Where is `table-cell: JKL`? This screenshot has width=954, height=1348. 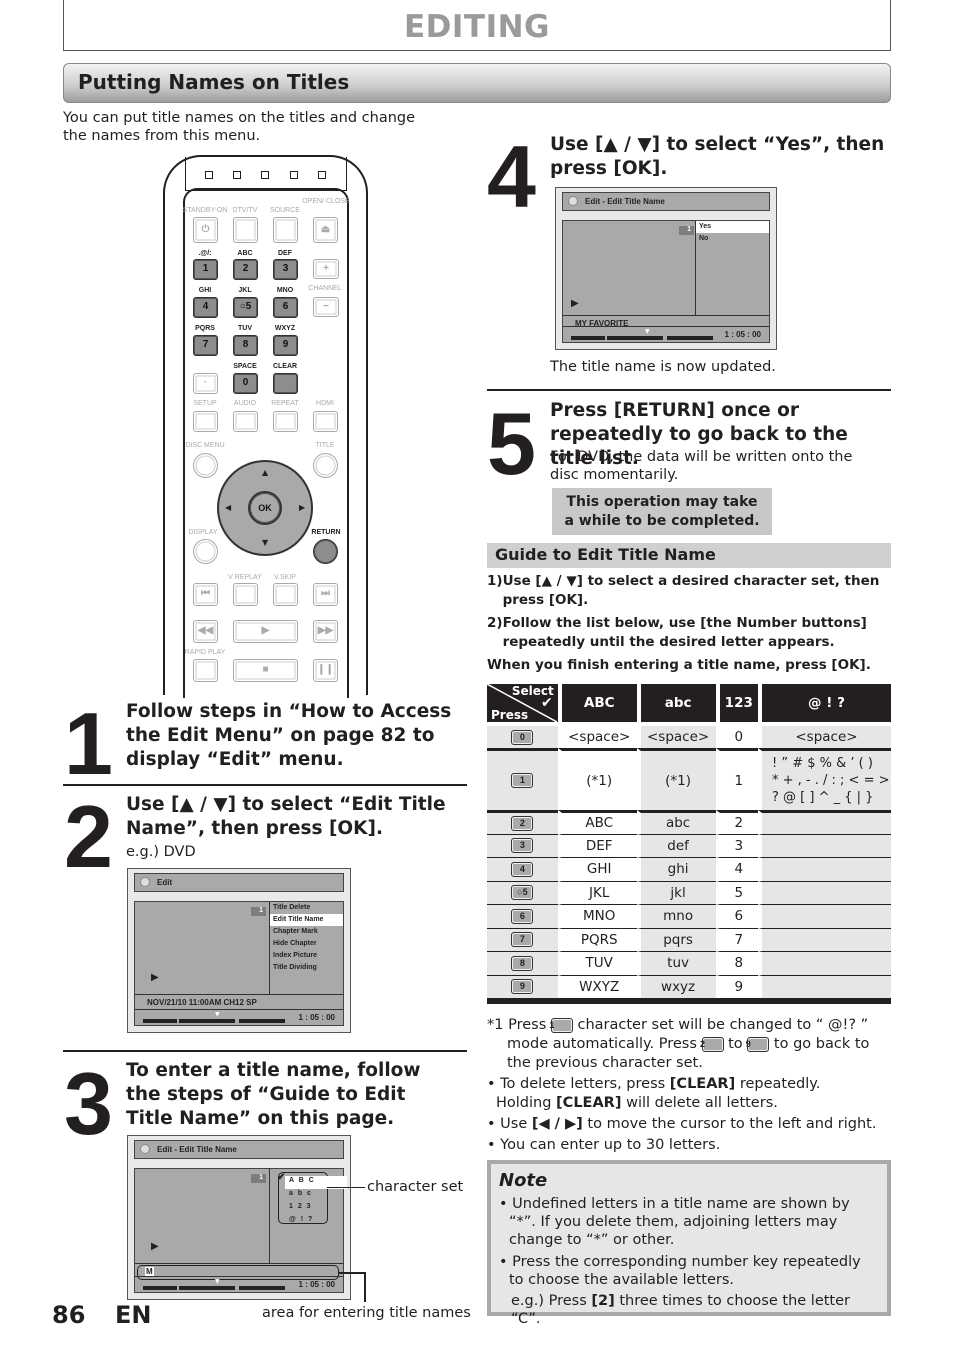
table-cell: JKL is located at coordinates (597, 892).